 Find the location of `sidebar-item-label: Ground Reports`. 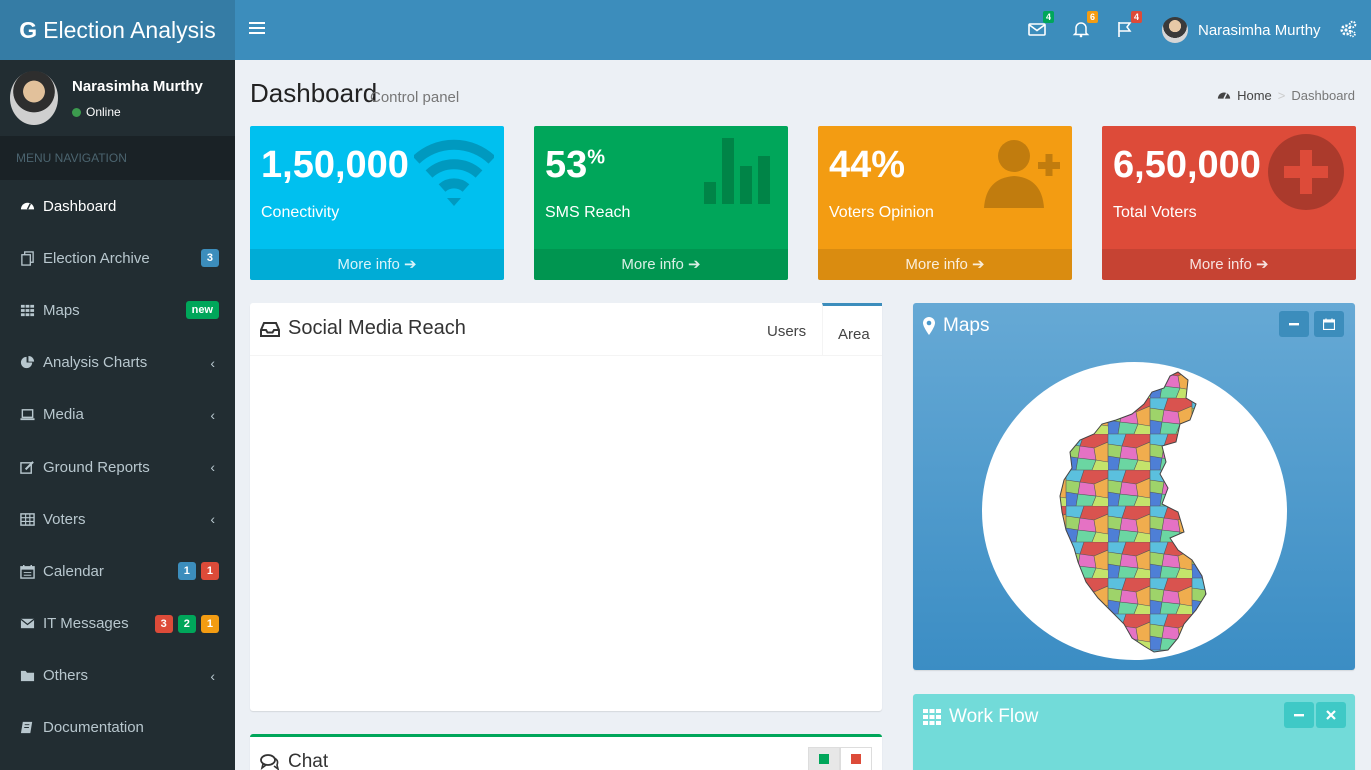

sidebar-item-label: Ground Reports is located at coordinates (96, 467).